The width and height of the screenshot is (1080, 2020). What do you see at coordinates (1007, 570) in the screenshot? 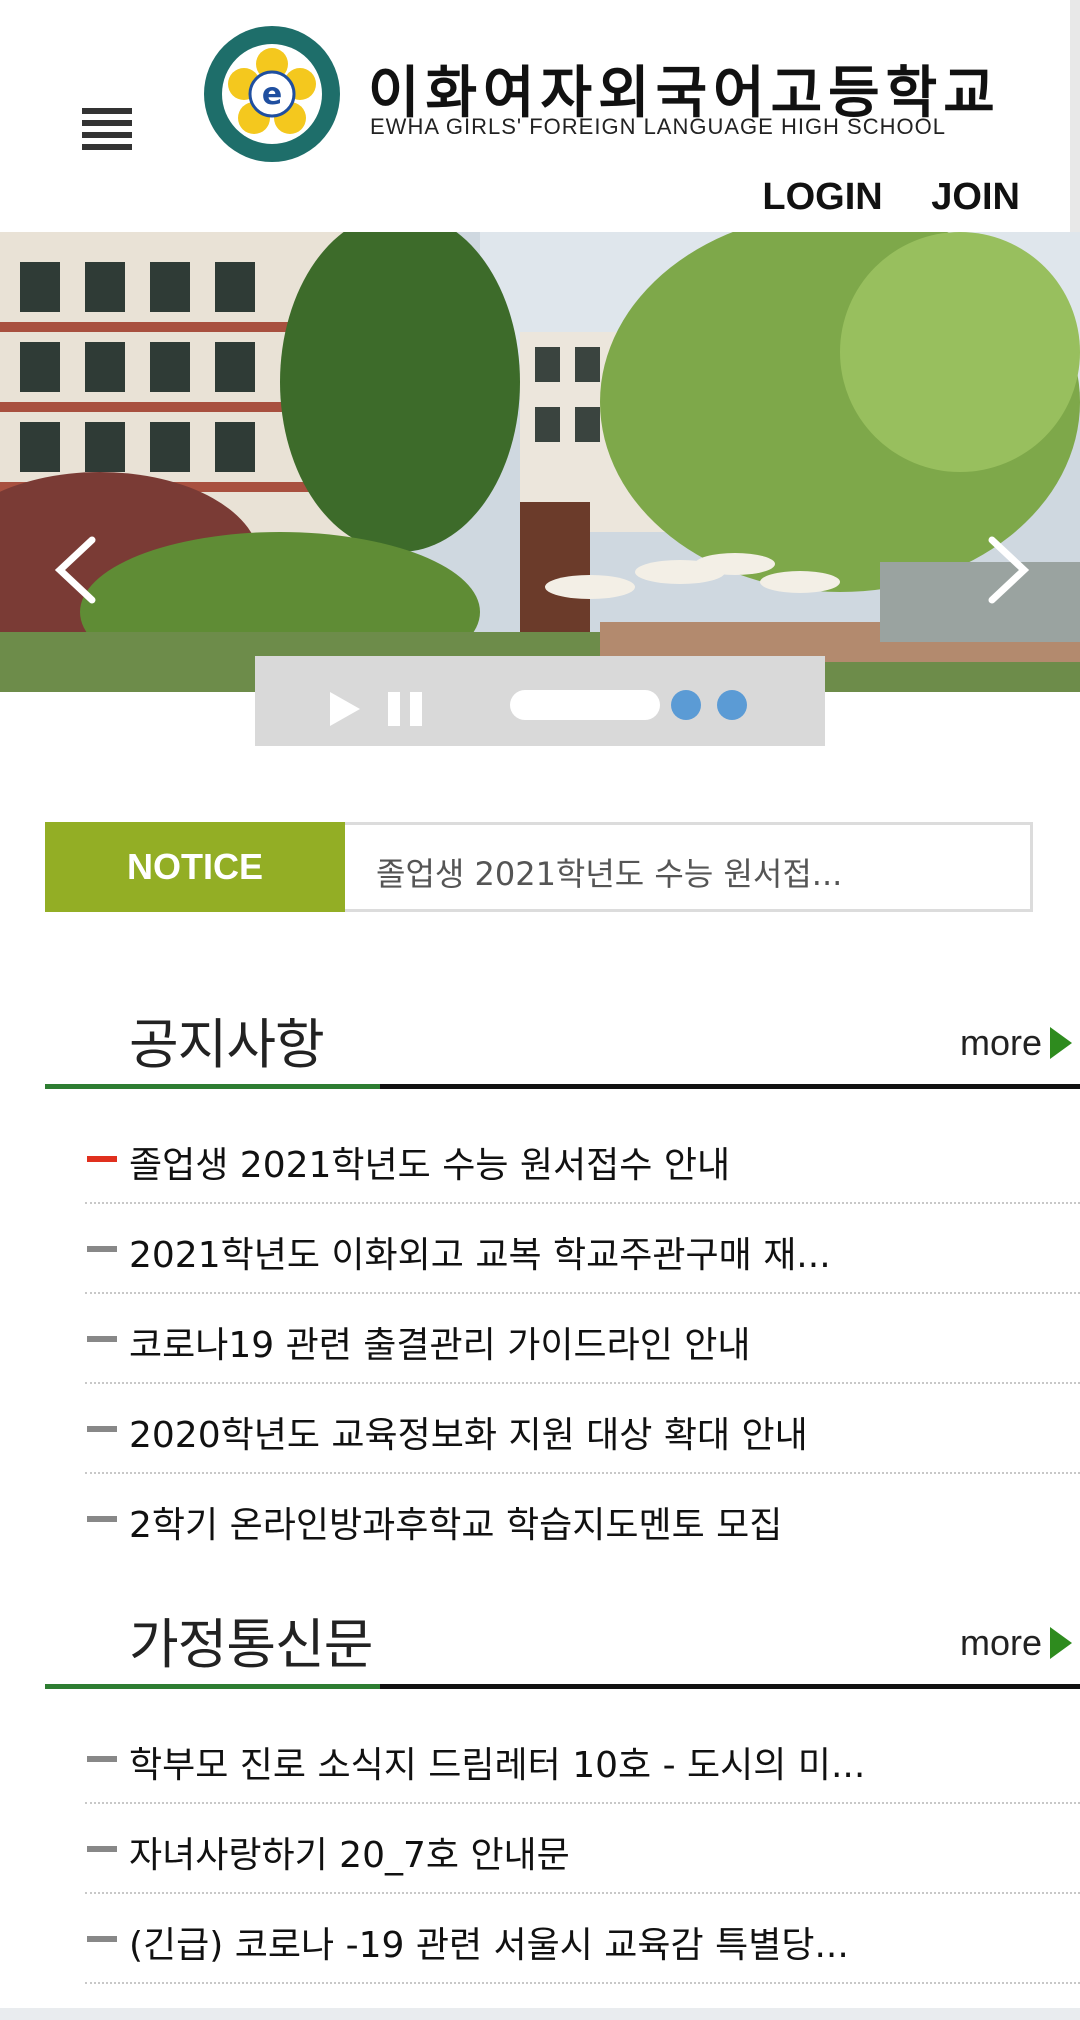
I see `slider-next-arrow-icon` at bounding box center [1007, 570].